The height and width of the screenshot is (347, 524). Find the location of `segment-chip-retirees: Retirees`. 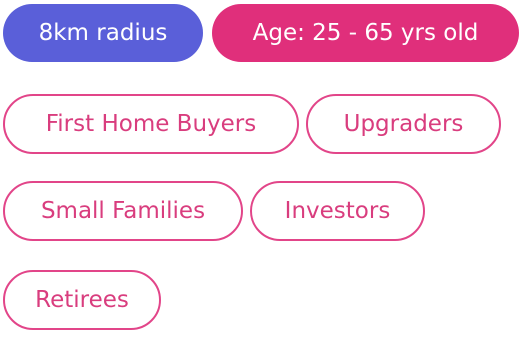

segment-chip-retirees: Retirees is located at coordinates (82, 300).